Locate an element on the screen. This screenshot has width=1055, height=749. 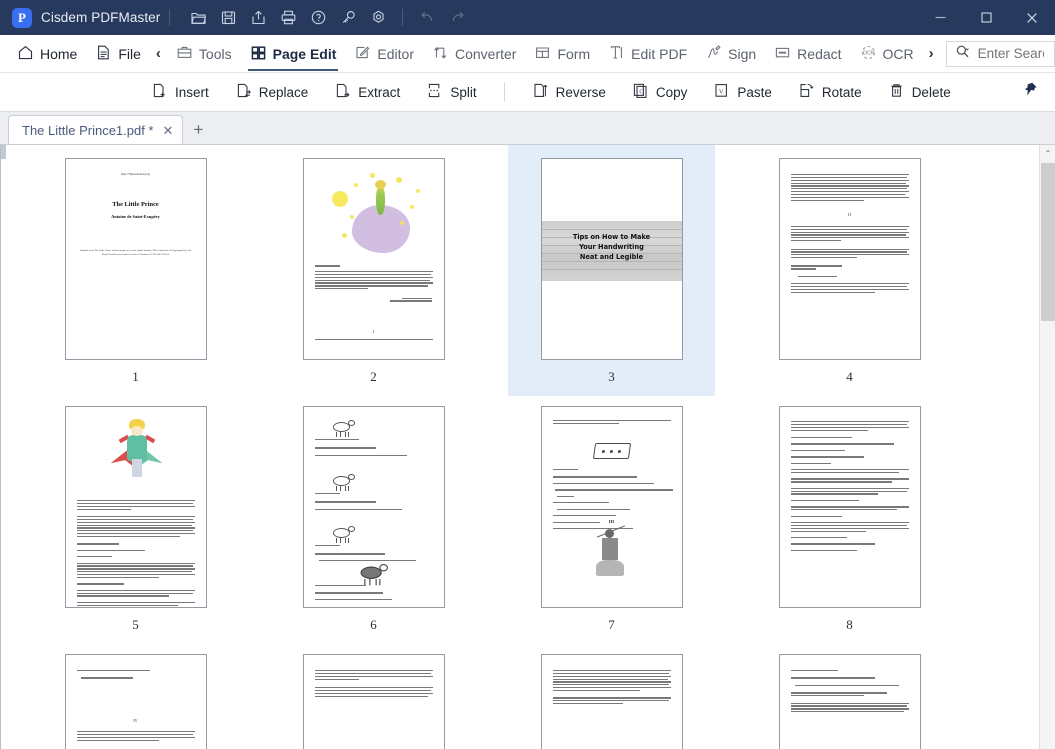
page-number-label: 7 is located at coordinates (611, 624).